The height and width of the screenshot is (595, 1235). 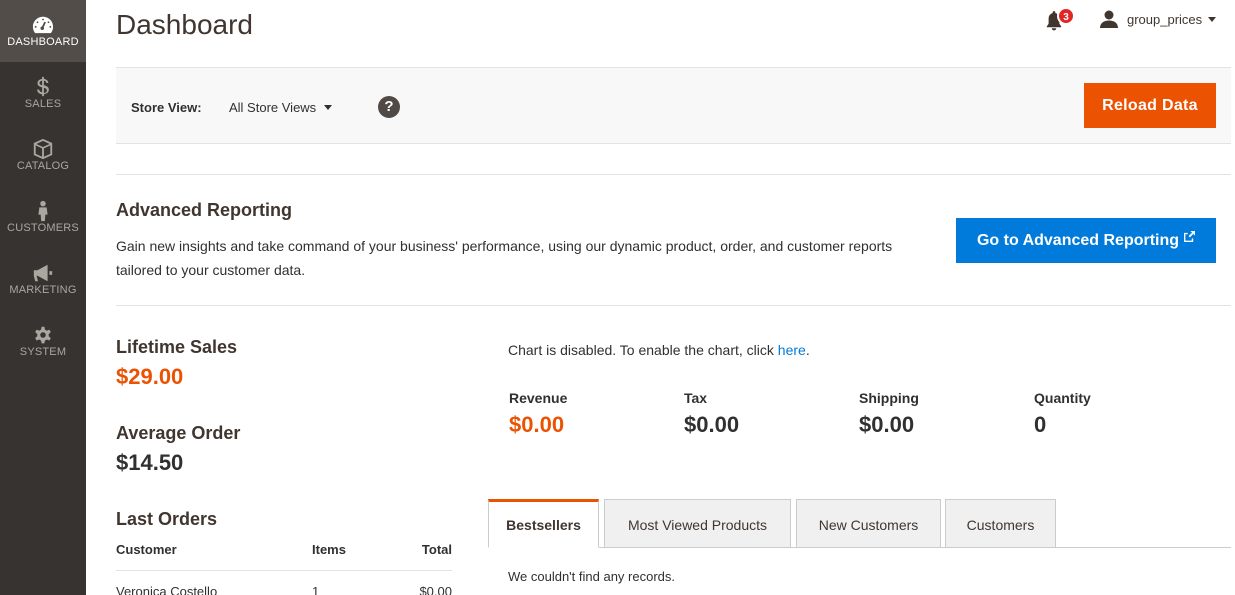 I want to click on nav-item-system: SYSTEM, so click(x=43, y=341).